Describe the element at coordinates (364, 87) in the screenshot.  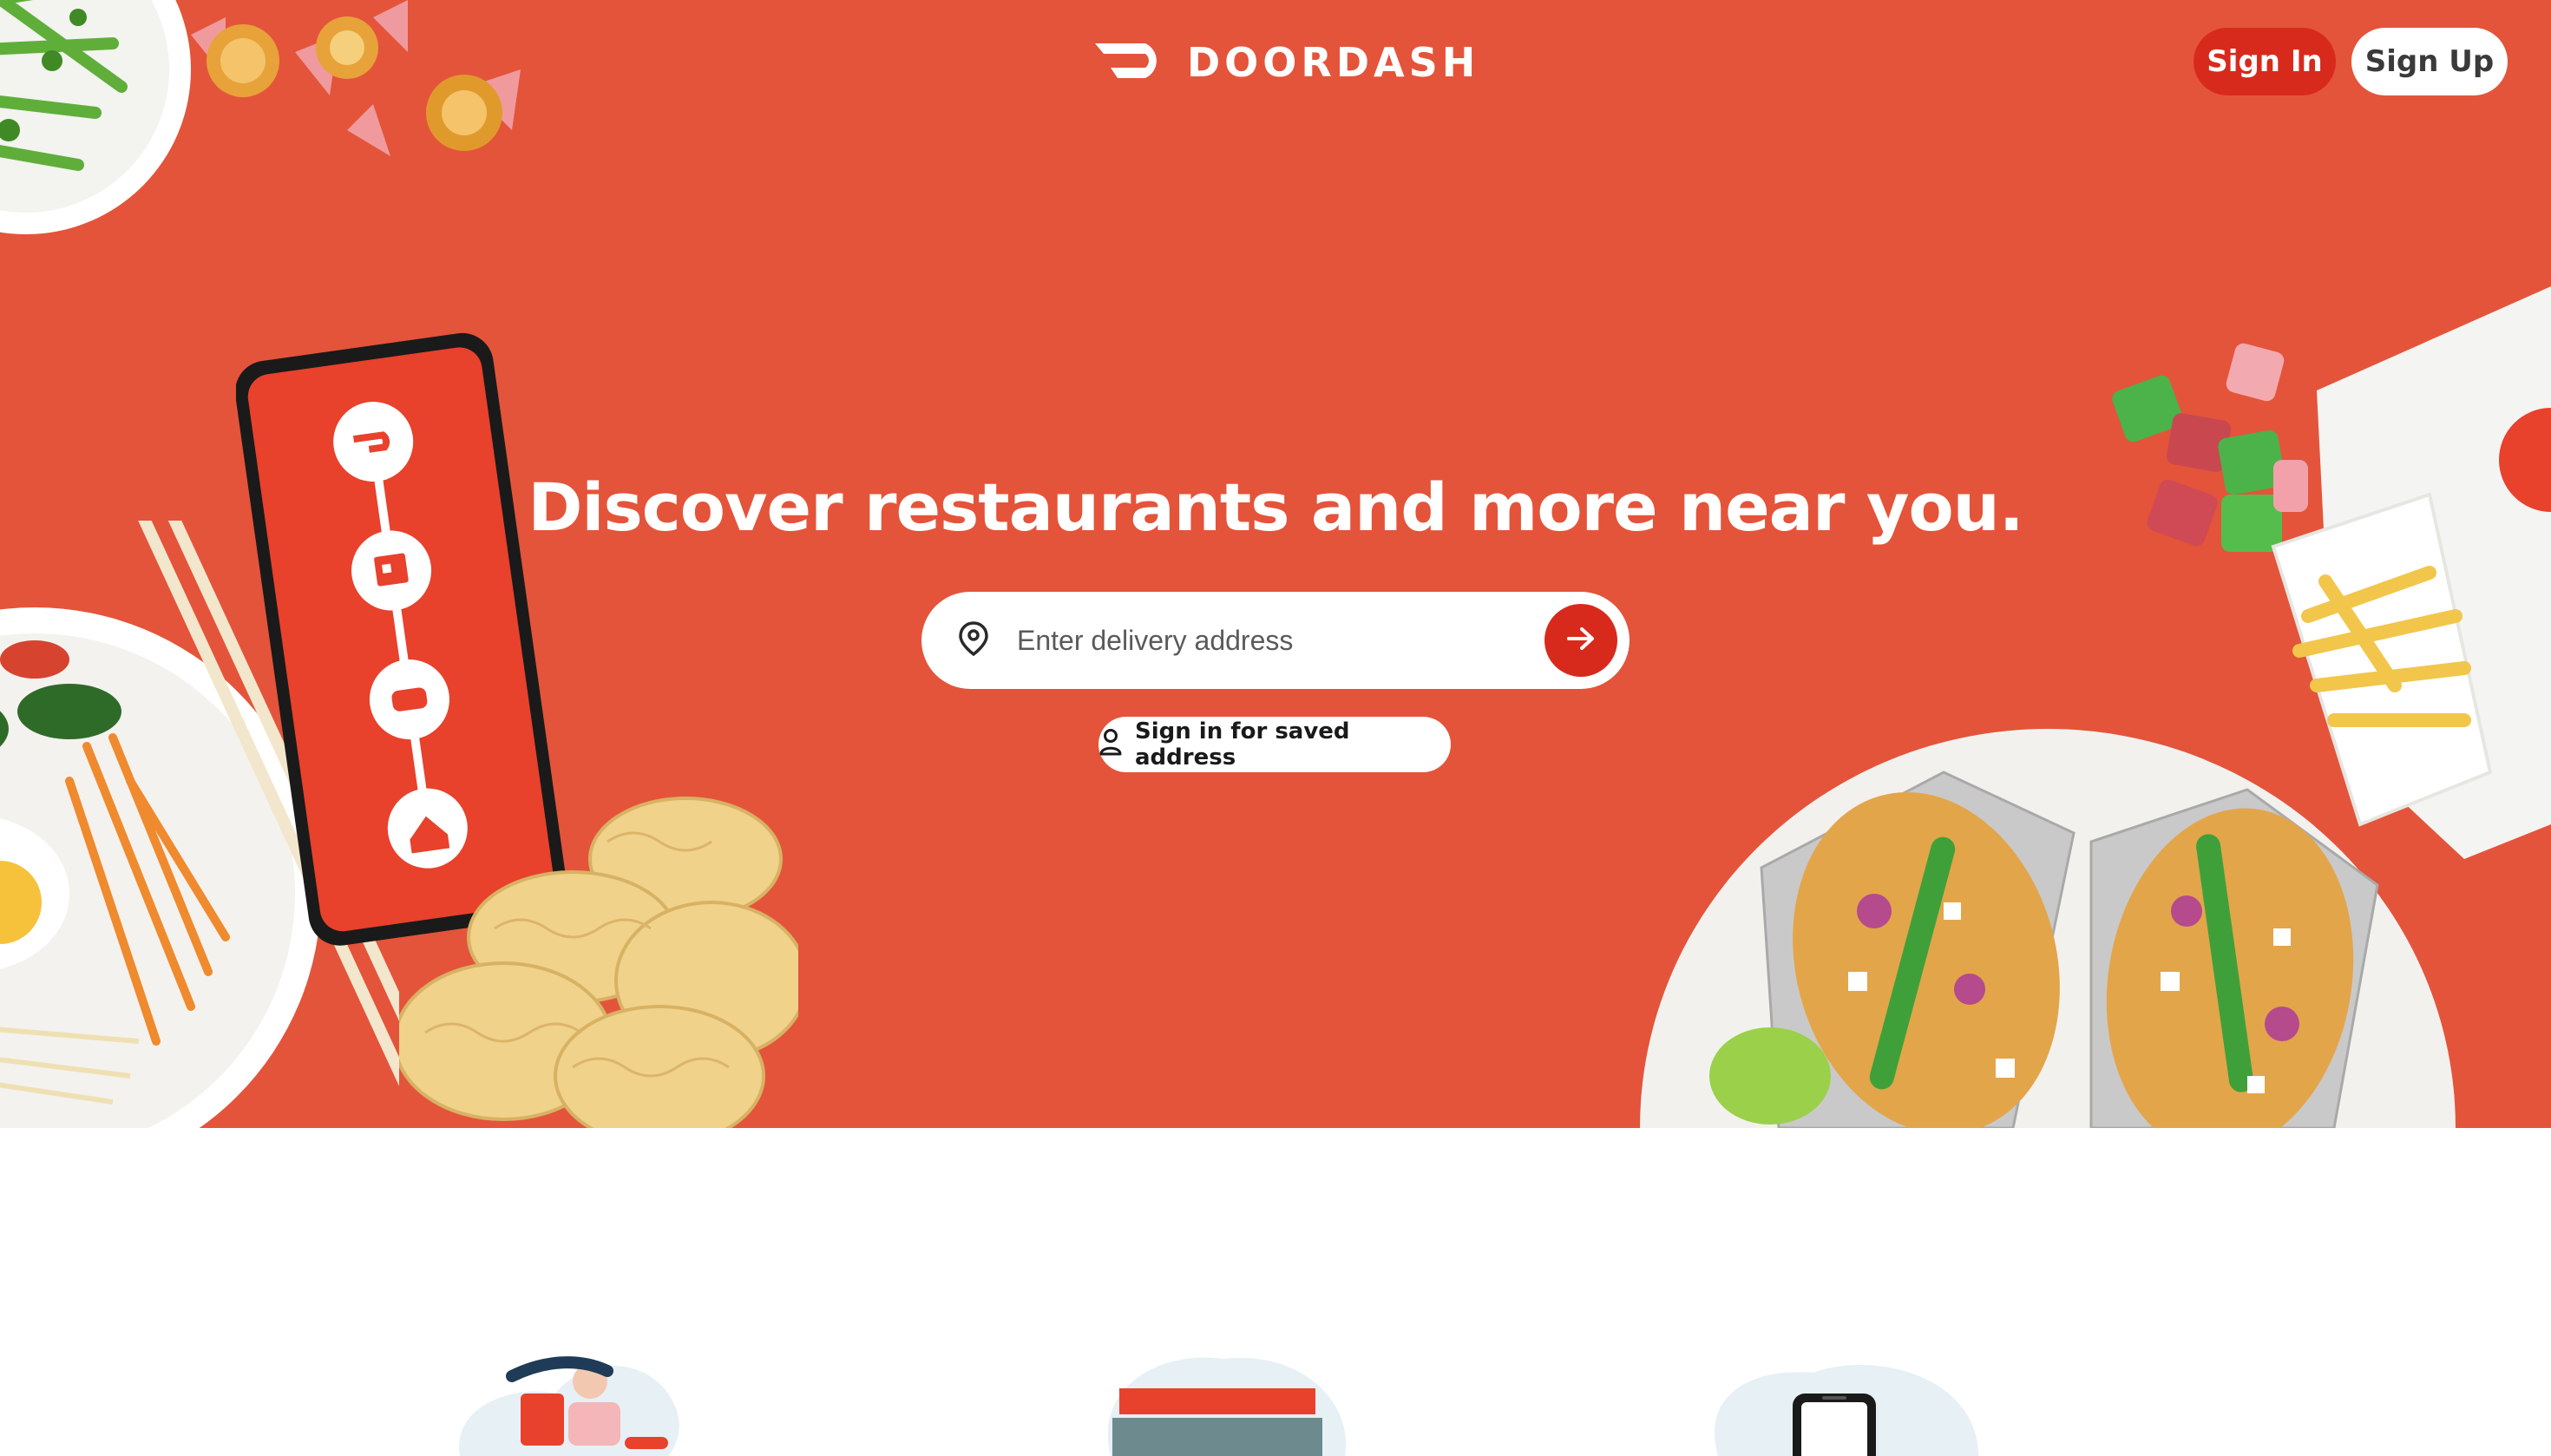
I see `candies-image` at that location.